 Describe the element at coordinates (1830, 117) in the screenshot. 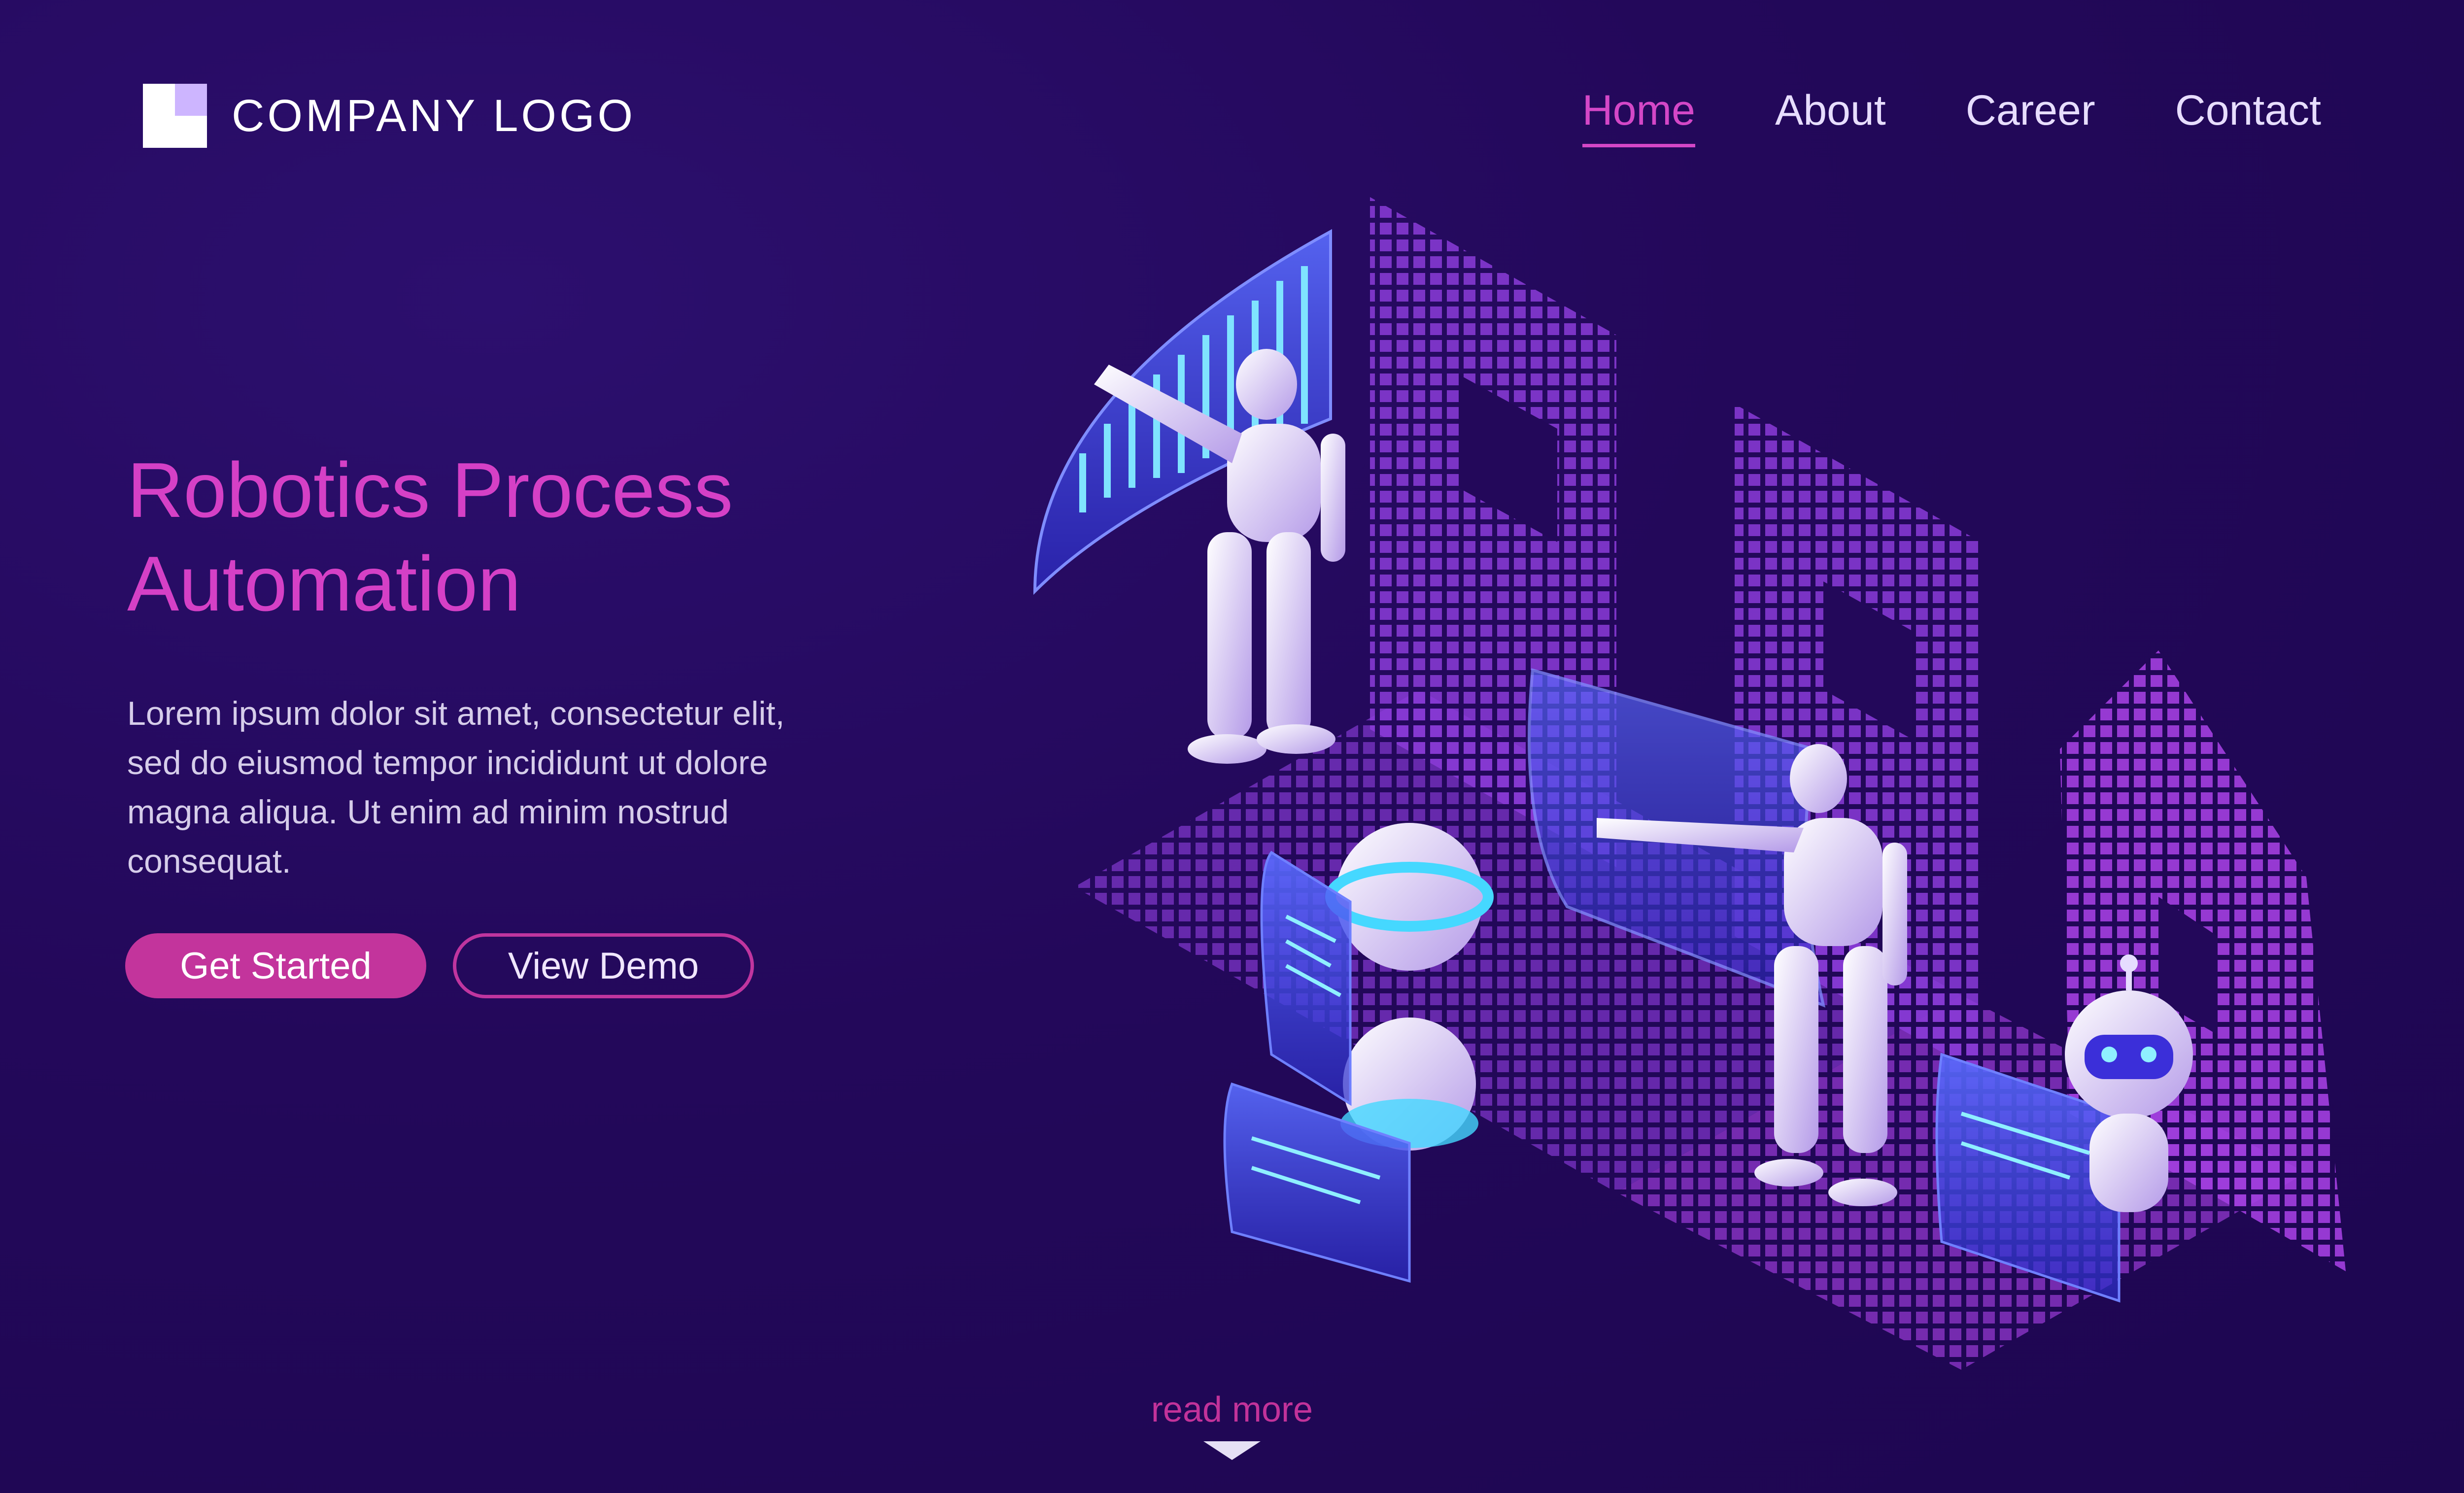

I see `nav-about: About` at that location.